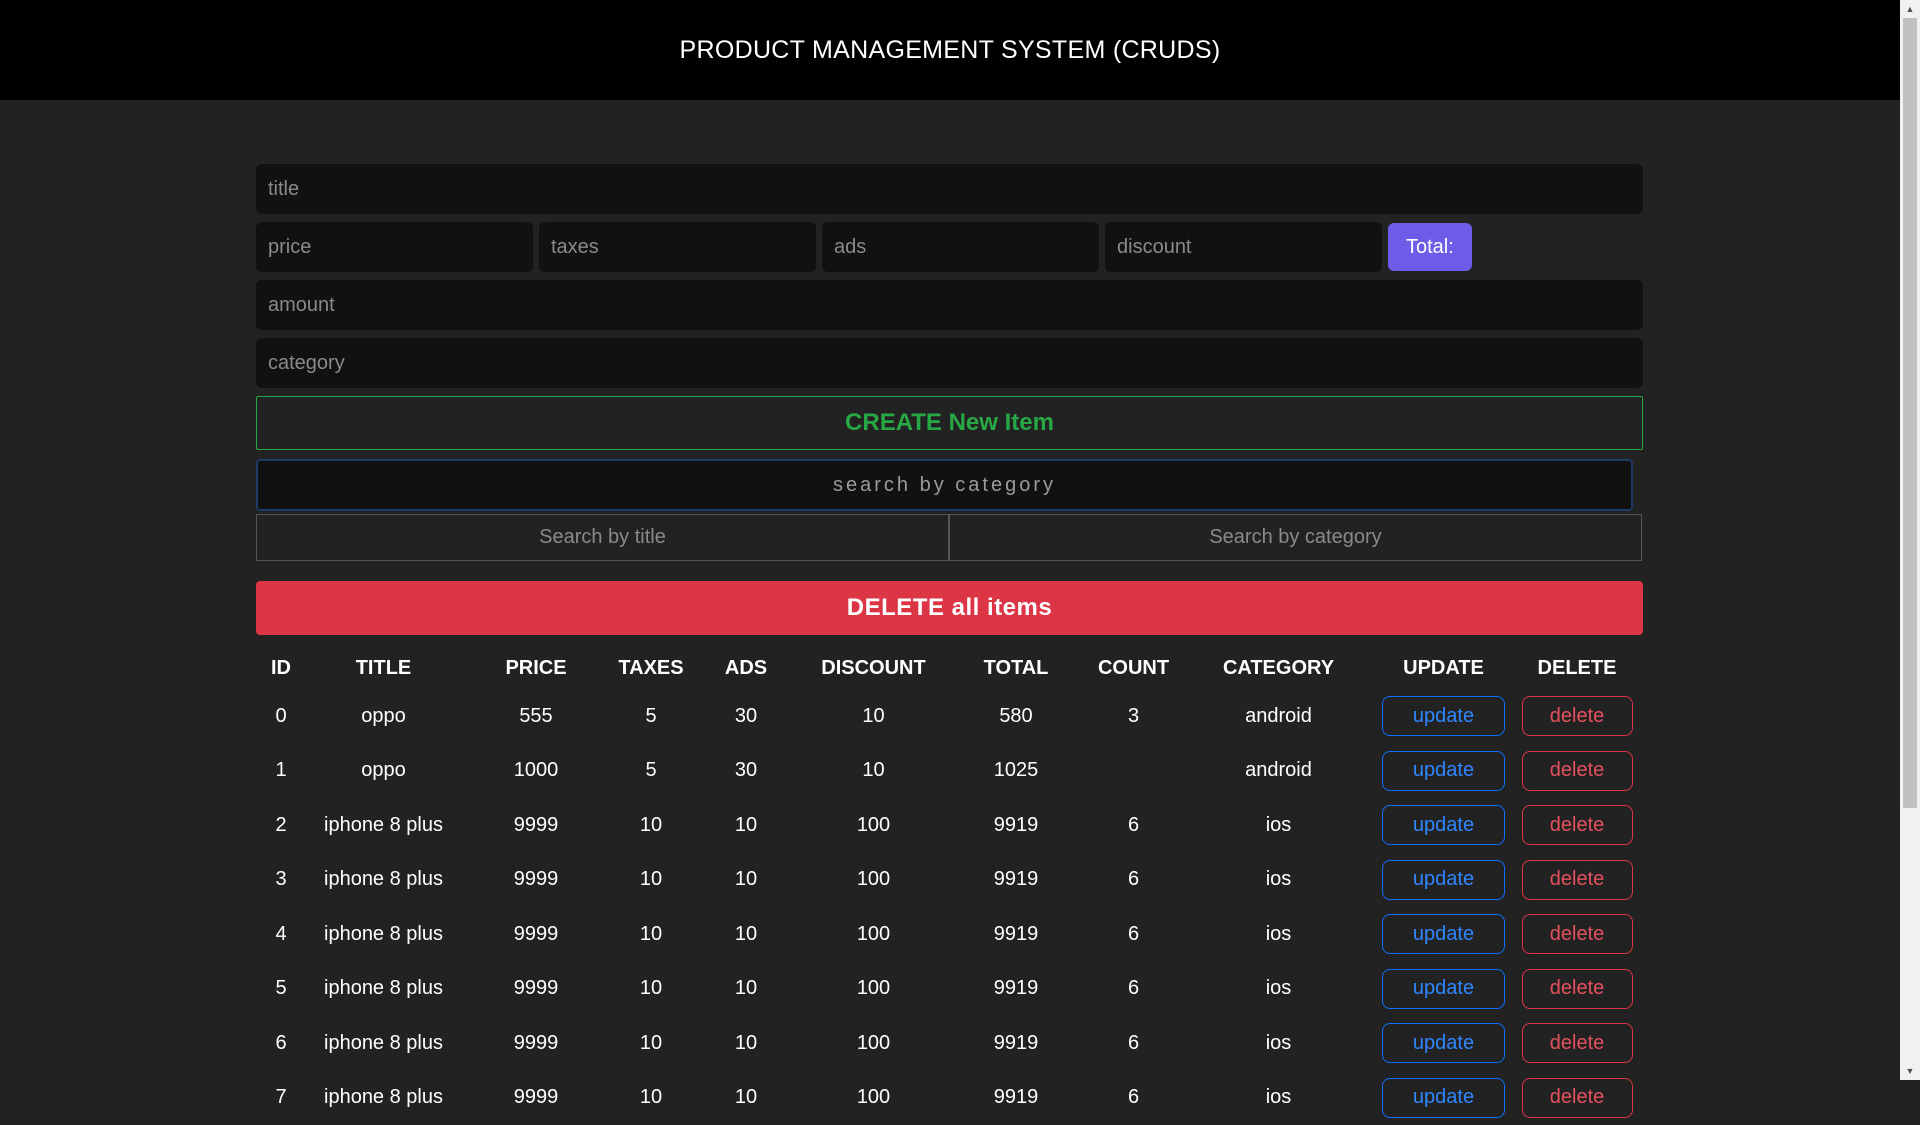  I want to click on column-header: UPDATE, so click(1443, 668).